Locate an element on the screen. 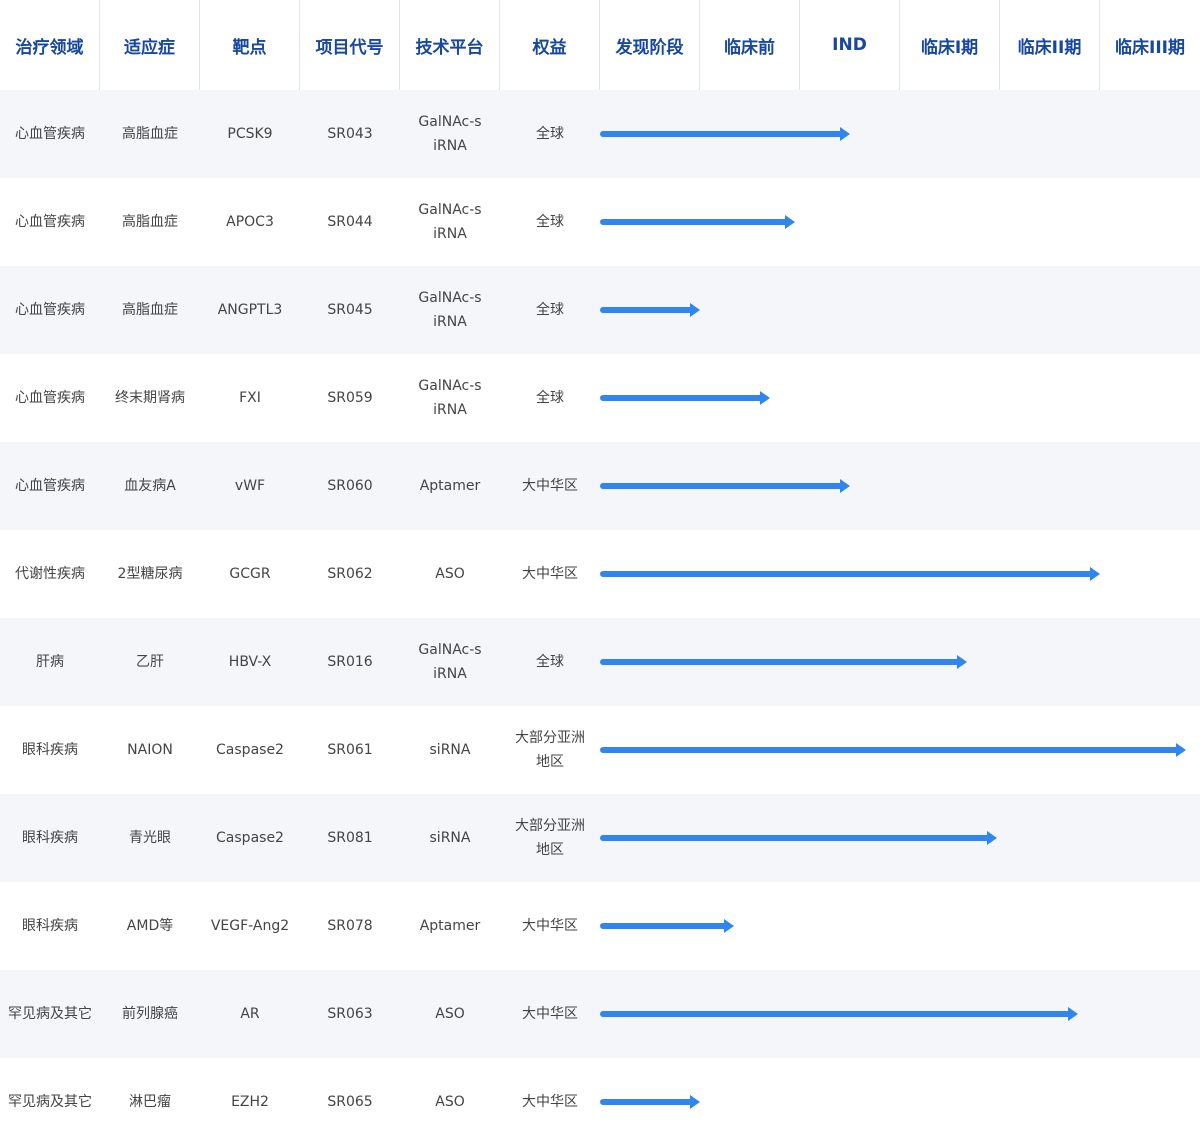 The image size is (1200, 1146). cell-target: GCGR is located at coordinates (250, 574).